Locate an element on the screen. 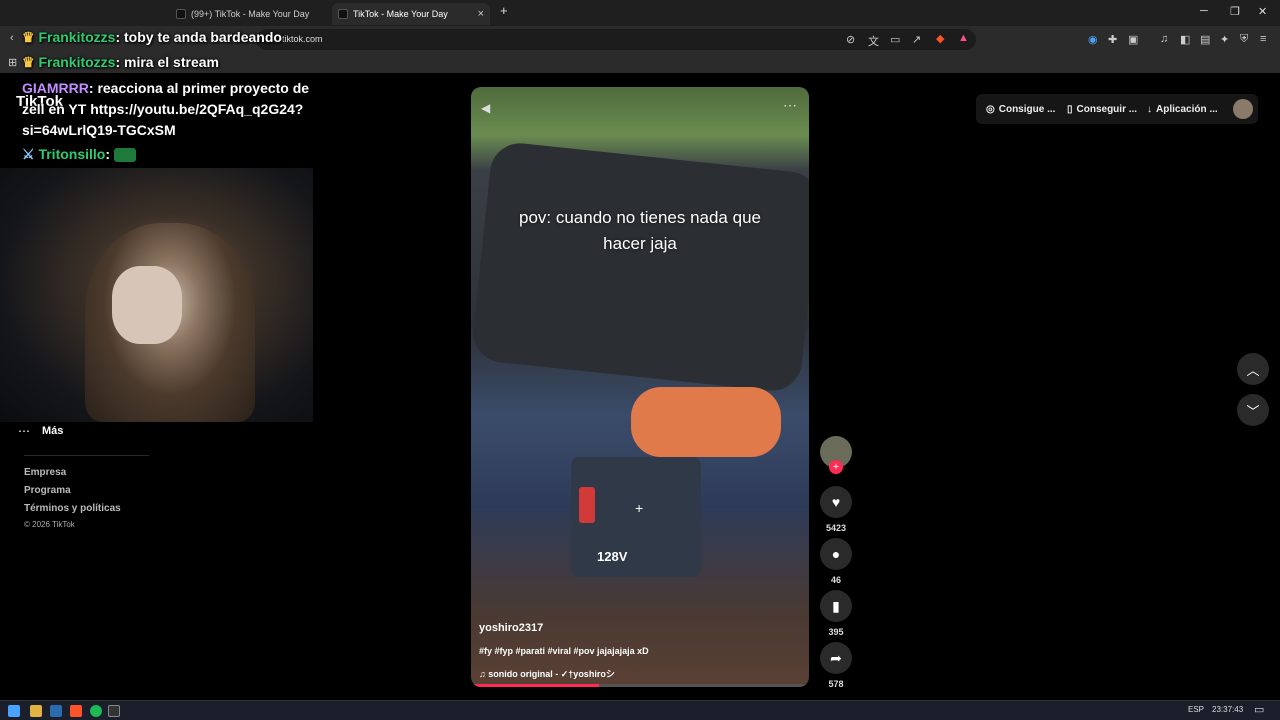 The width and height of the screenshot is (1280, 720). copyright: © 2026 TikTok is located at coordinates (49, 524).